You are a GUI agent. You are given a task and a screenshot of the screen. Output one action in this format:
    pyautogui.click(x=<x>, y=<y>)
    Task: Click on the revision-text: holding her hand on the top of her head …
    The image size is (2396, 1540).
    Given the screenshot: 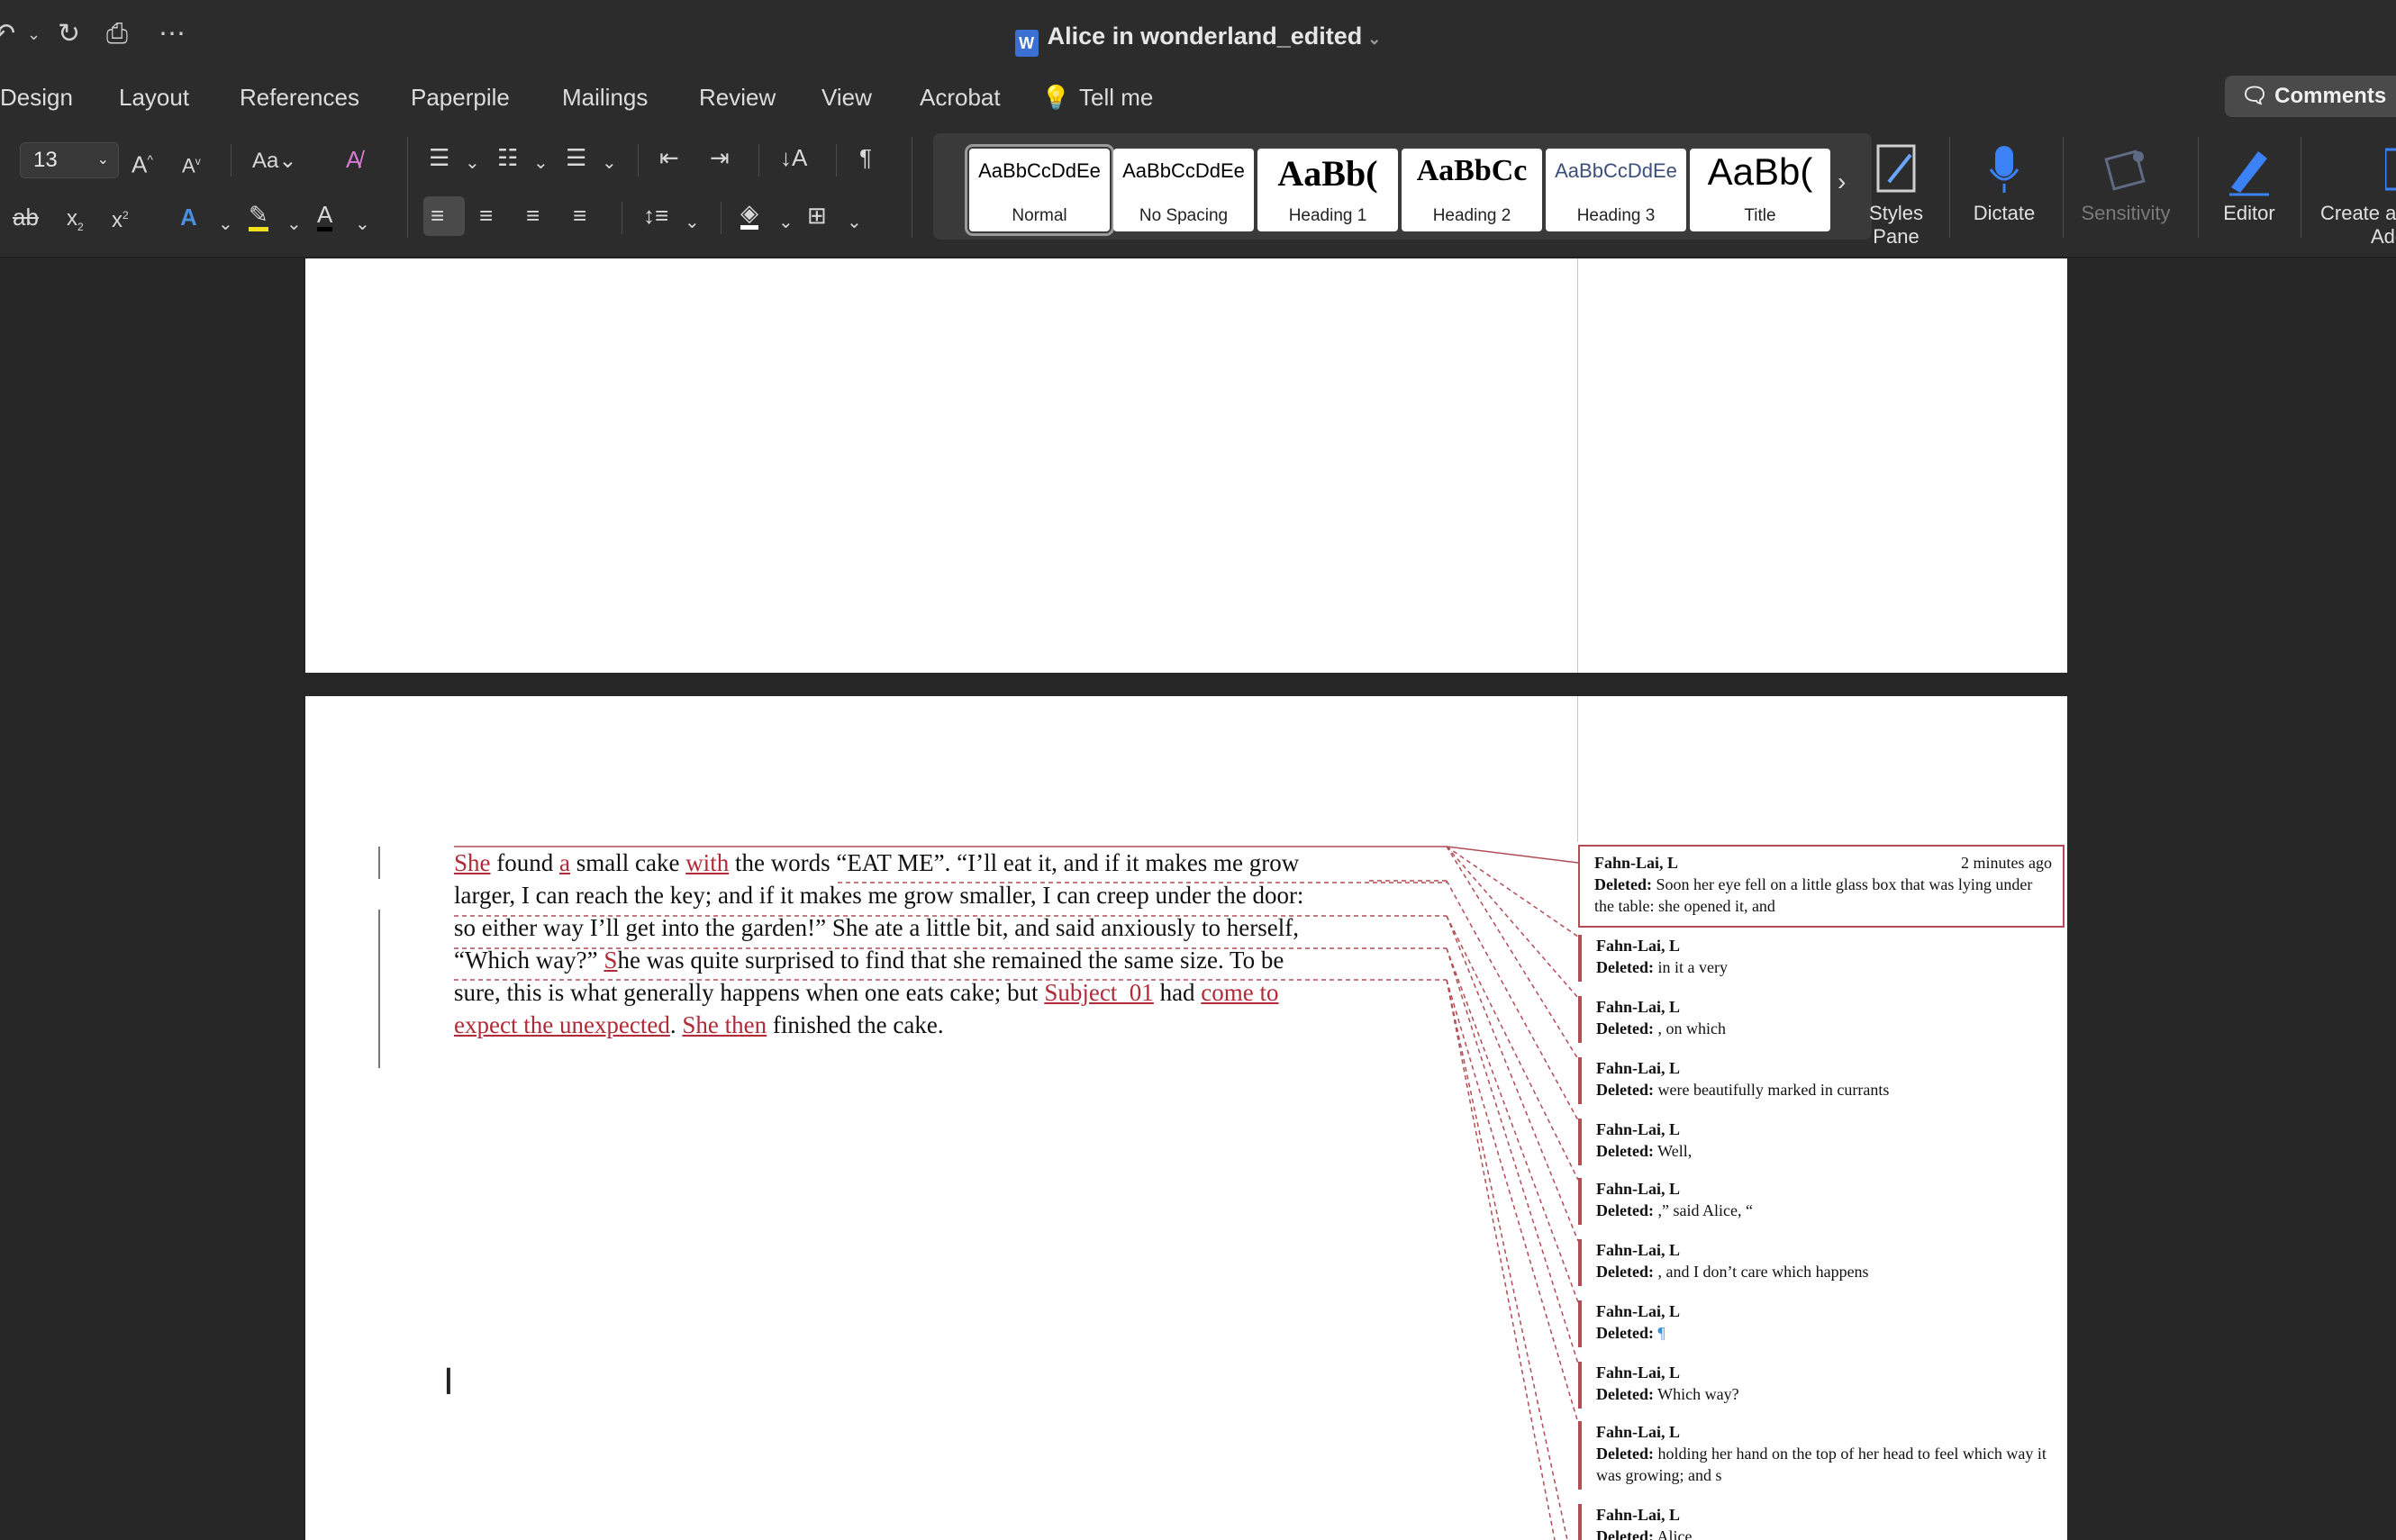 What is the action you would take?
    pyautogui.click(x=1821, y=1464)
    